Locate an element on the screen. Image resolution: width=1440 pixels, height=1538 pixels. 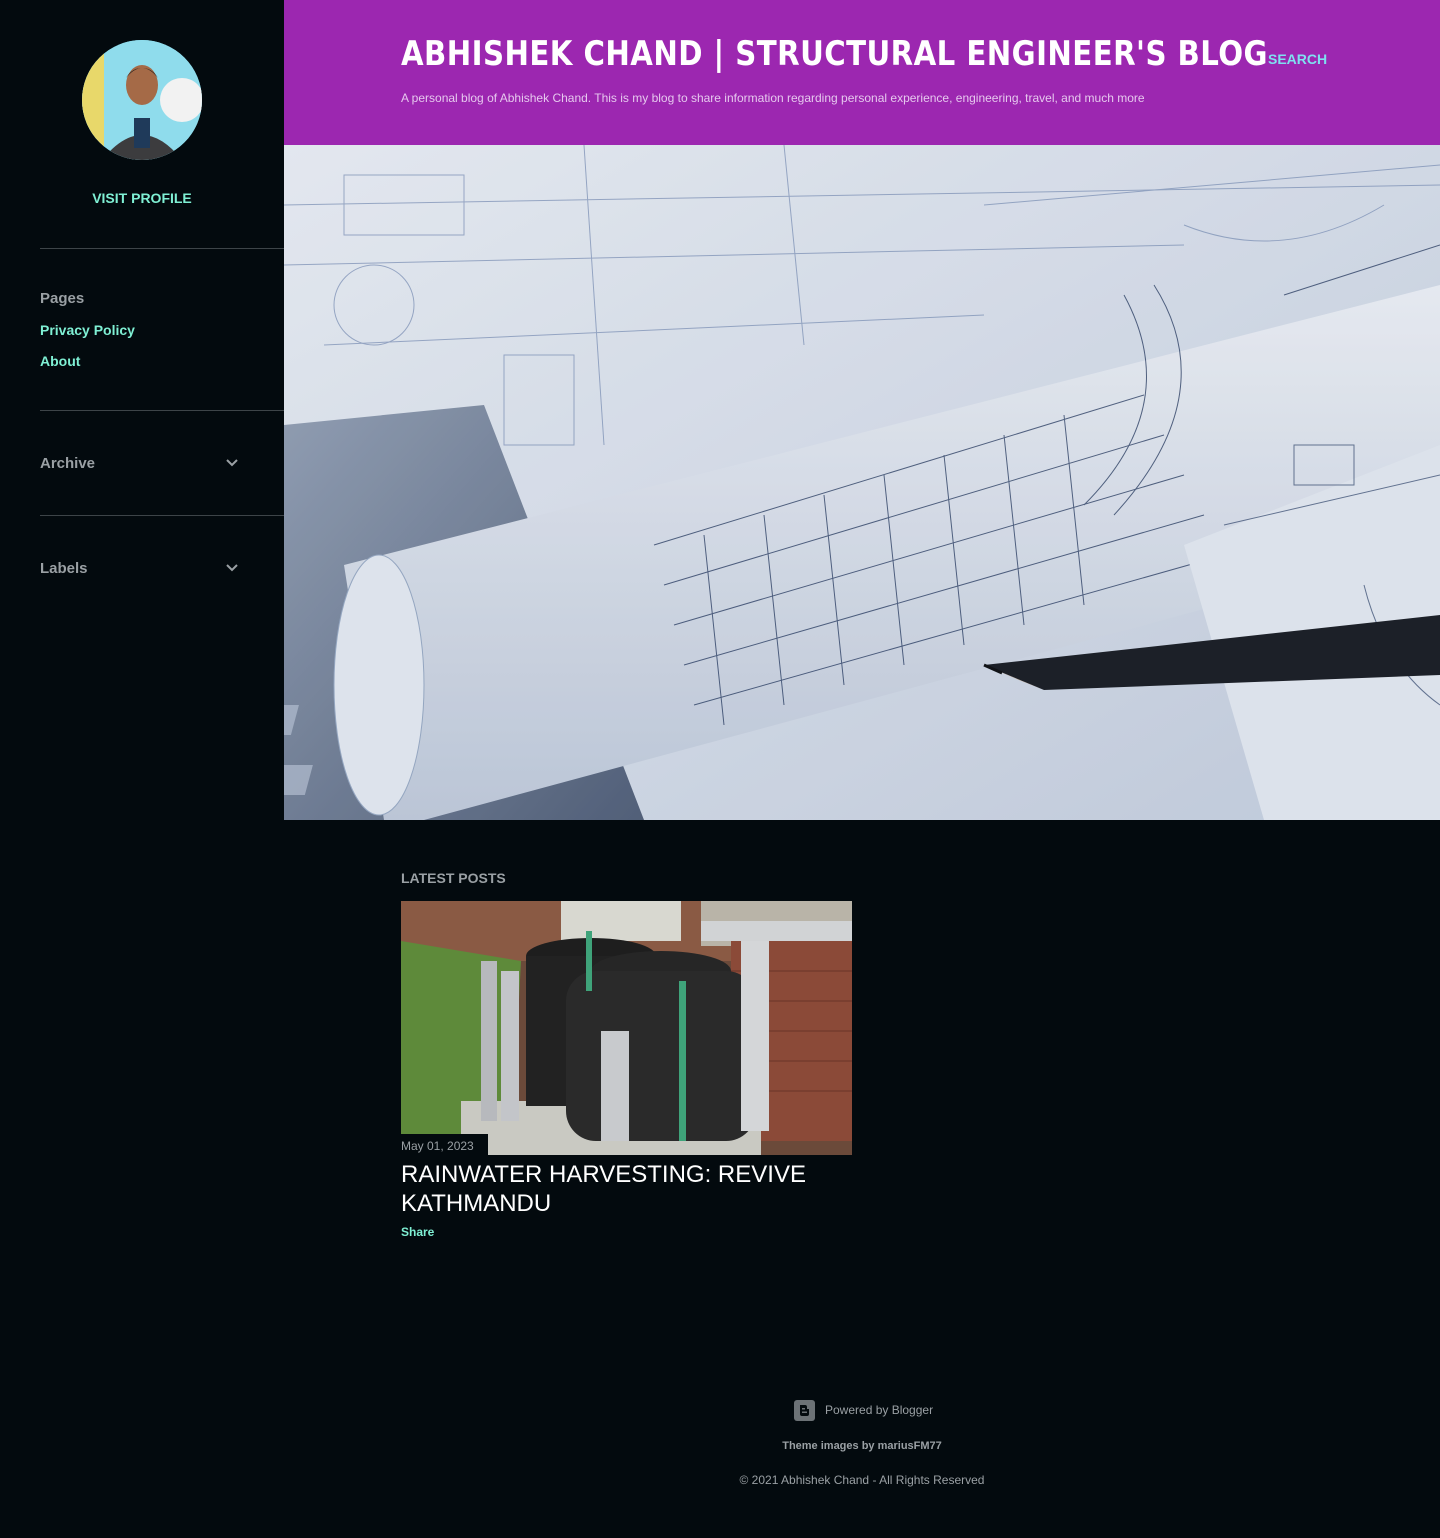
post-title: Rainwater harvesting: Revive Kathmandu is located at coordinates (631, 1189).